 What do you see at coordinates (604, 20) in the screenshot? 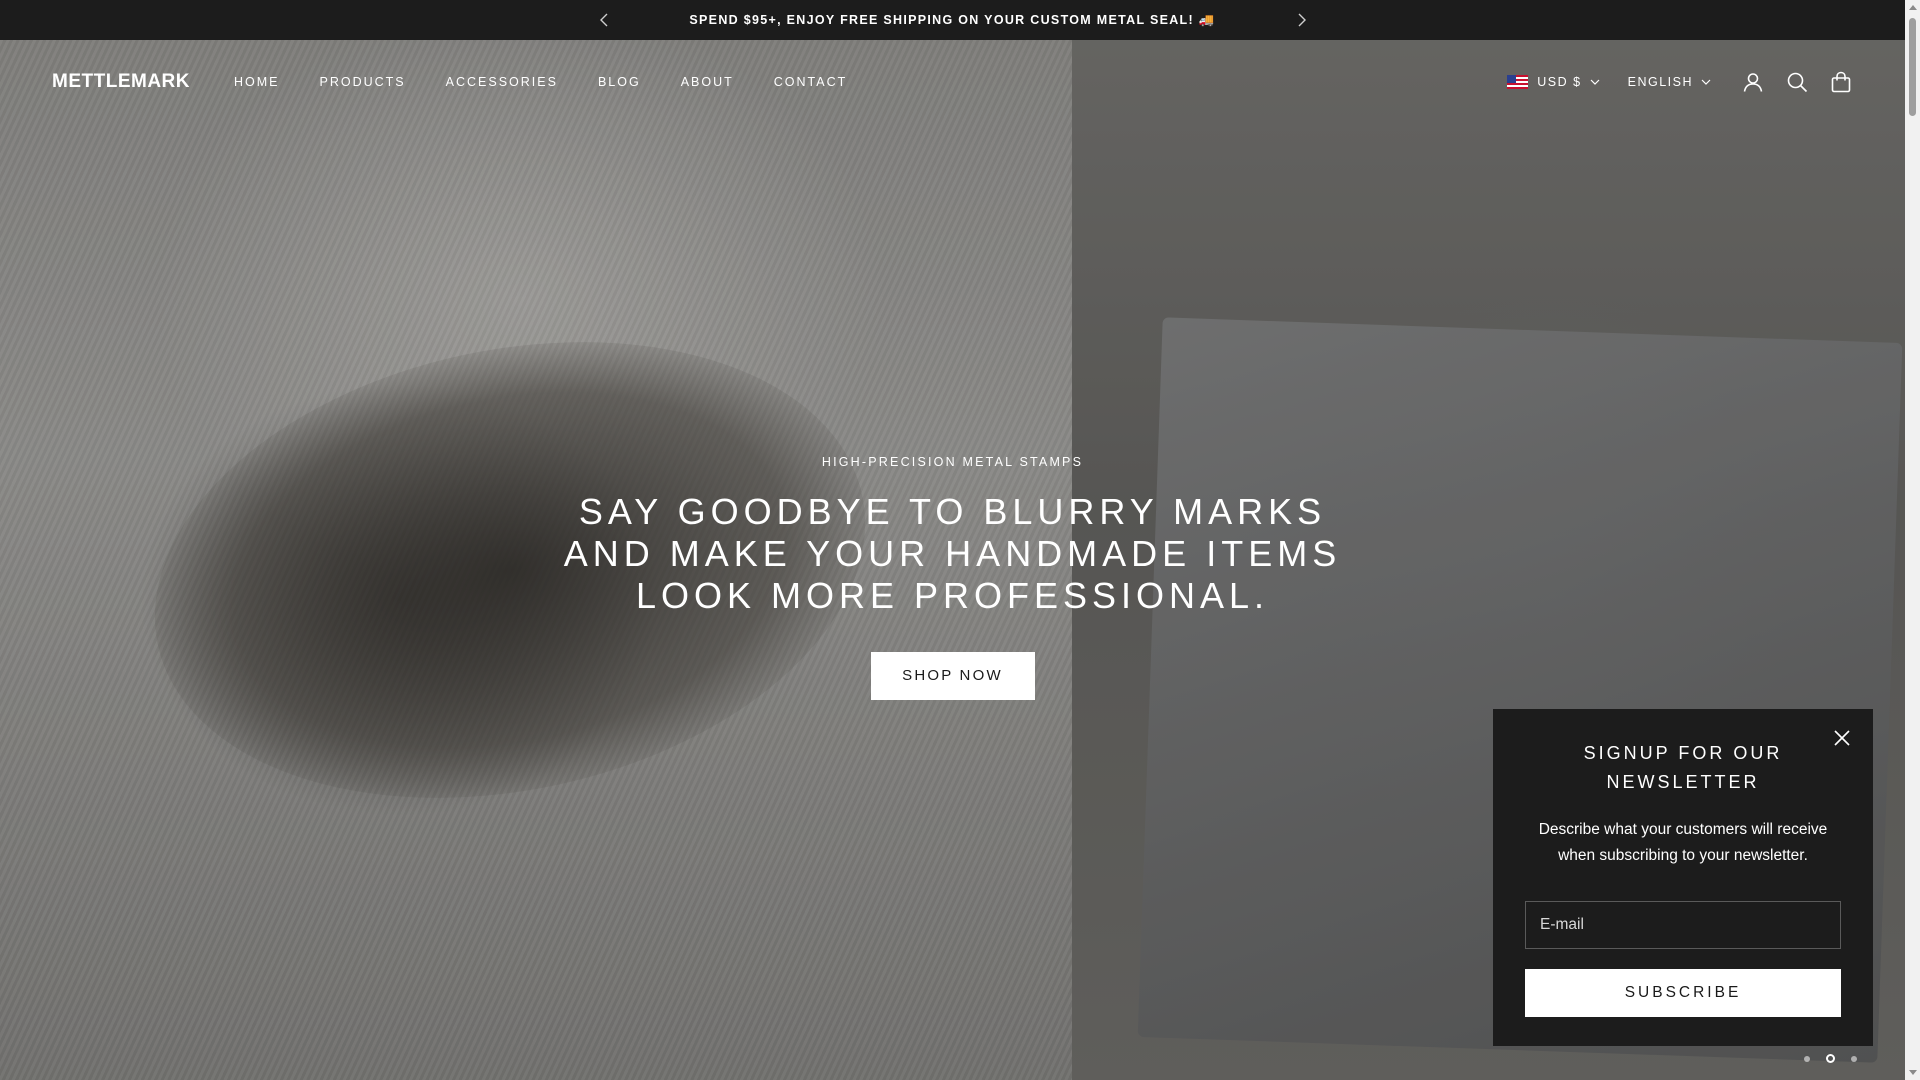
I see `chevron-left-icon` at bounding box center [604, 20].